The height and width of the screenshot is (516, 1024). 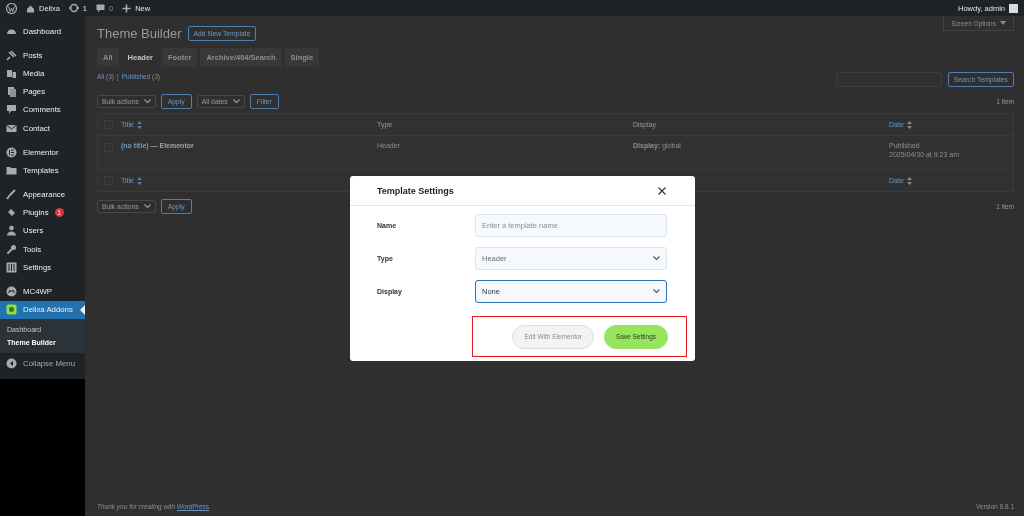 What do you see at coordinates (139, 33) in the screenshot?
I see `page-title: Theme Builder` at bounding box center [139, 33].